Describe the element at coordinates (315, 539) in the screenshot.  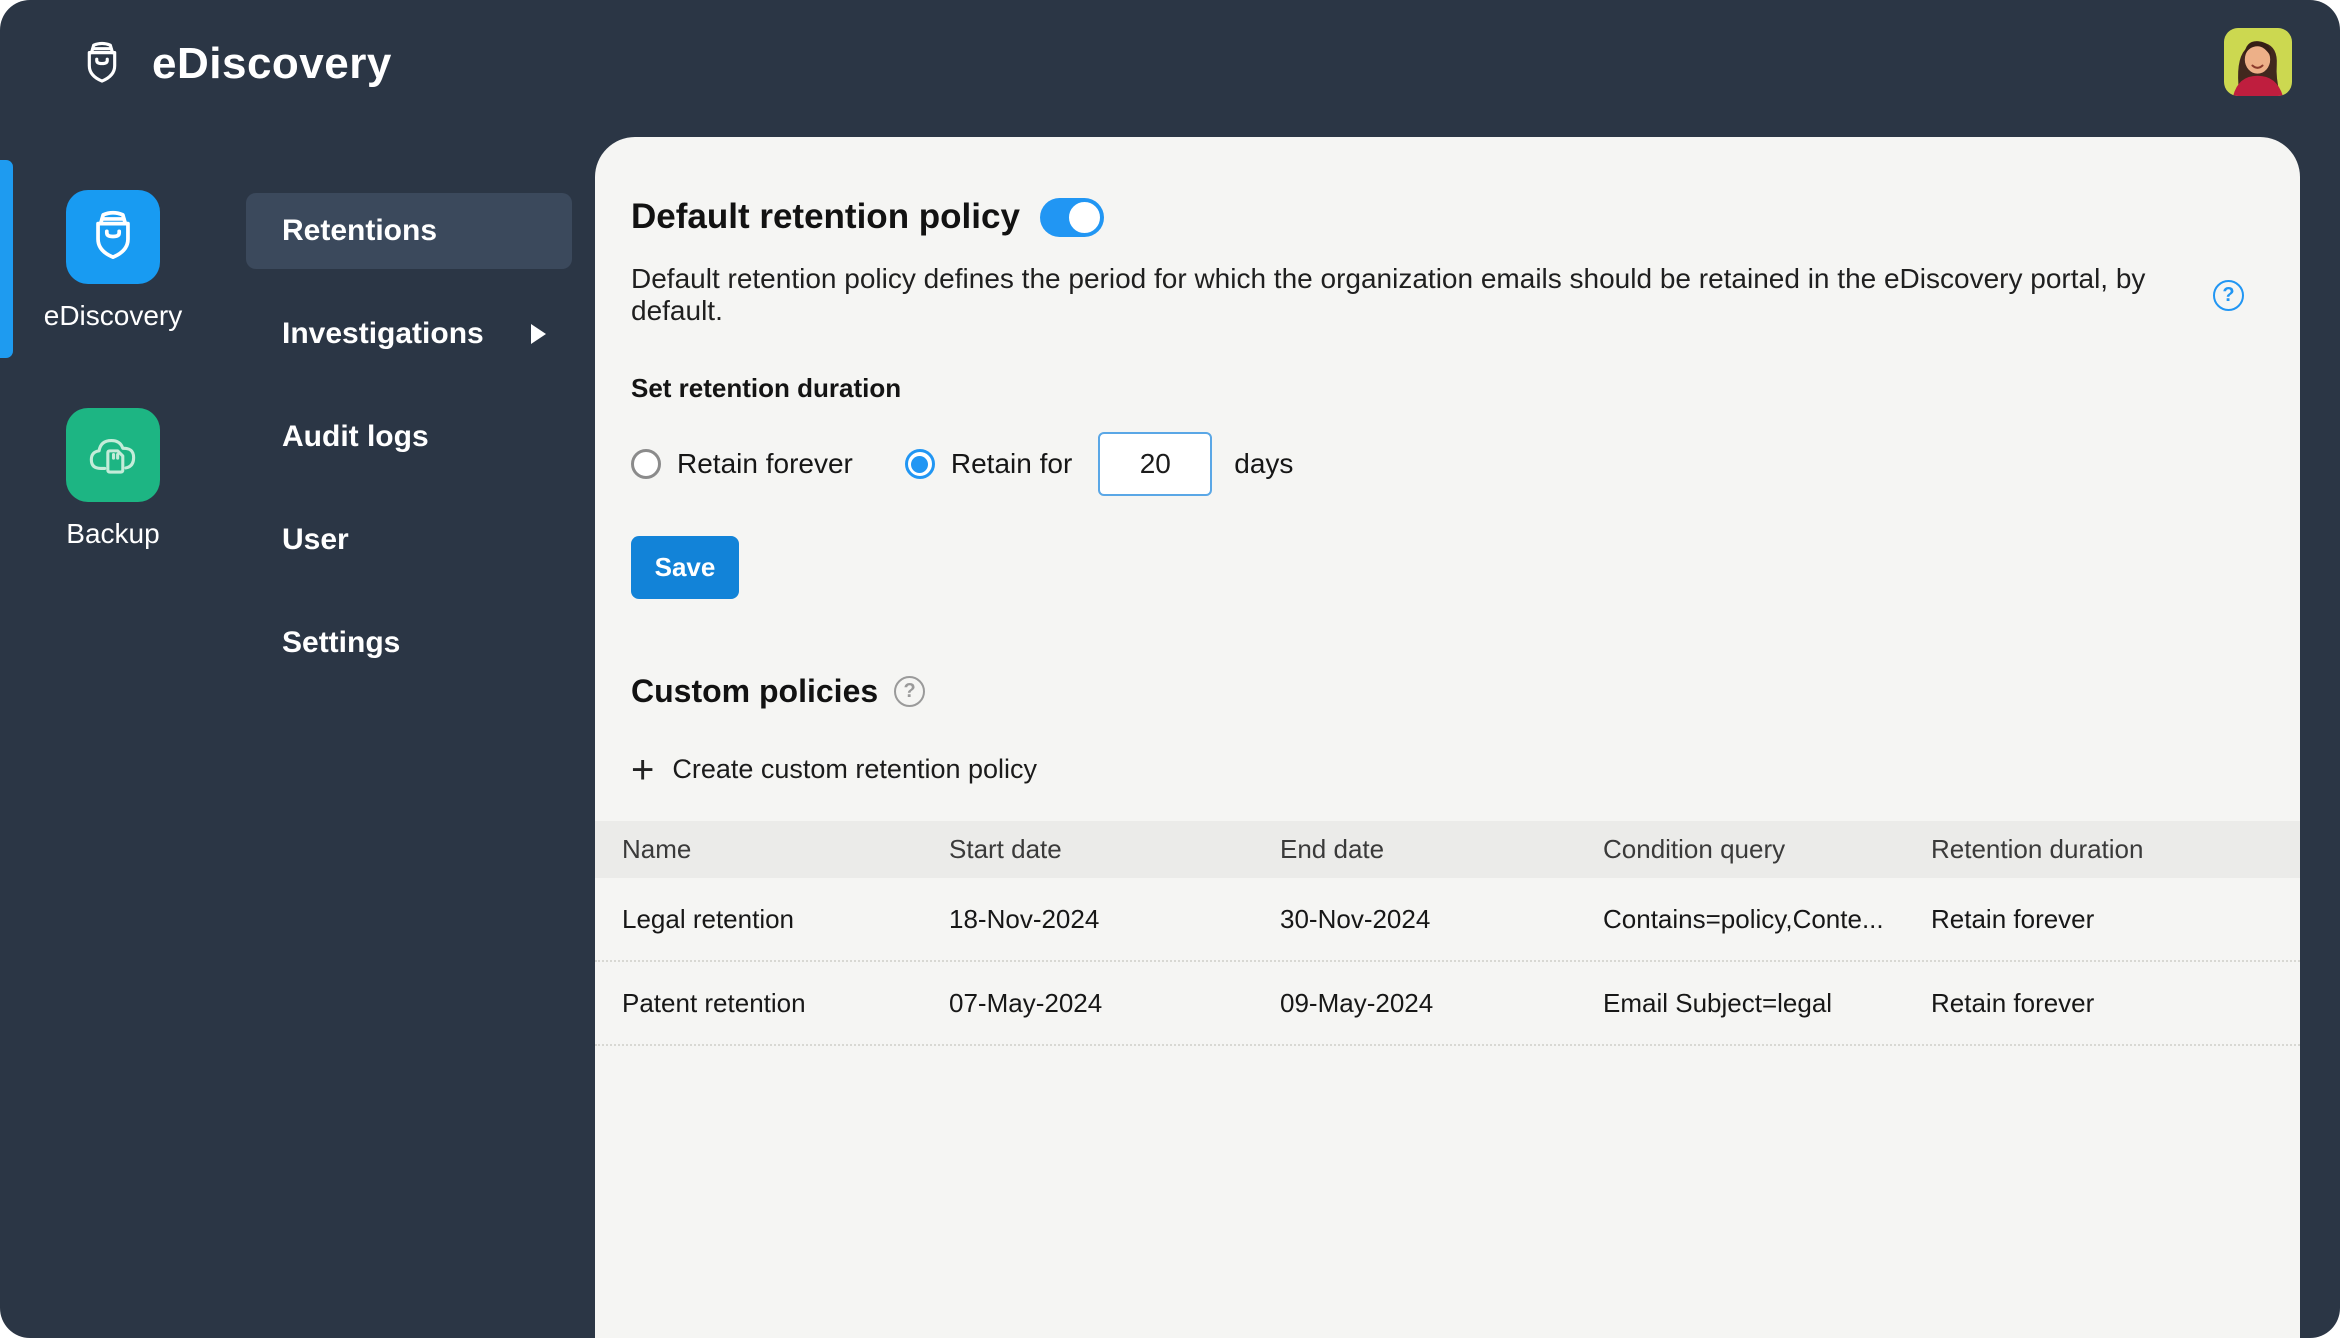
I see `menu-item-label: User` at that location.